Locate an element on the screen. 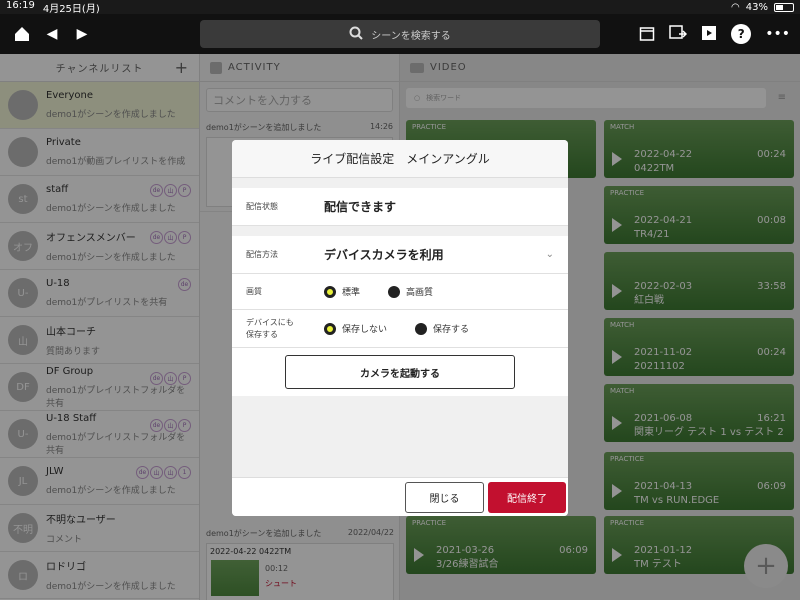 This screenshot has width=800, height=600. save-label: 保存する is located at coordinates (451, 330).